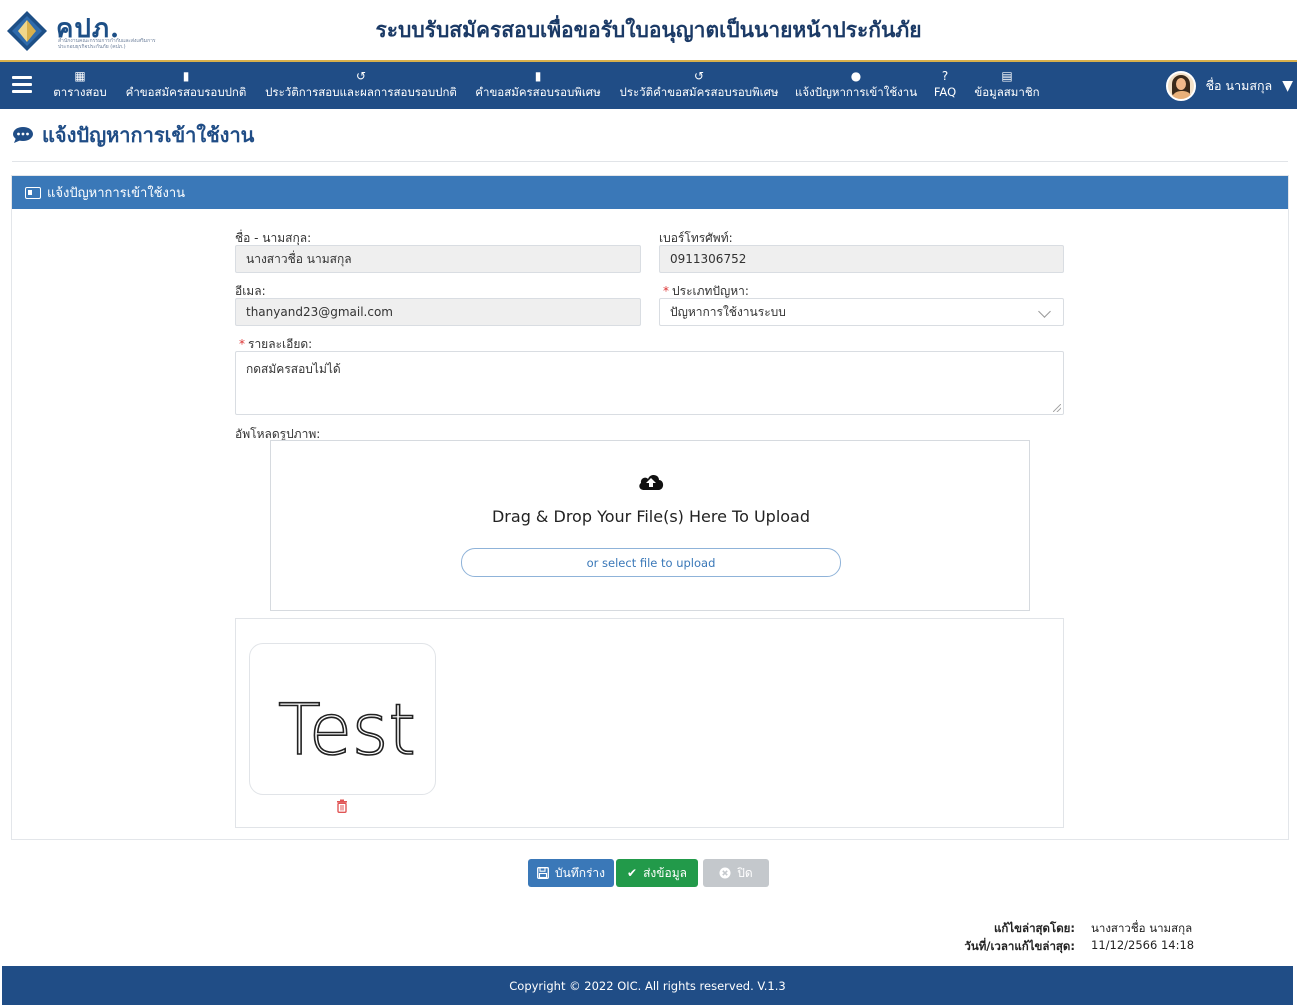 The width and height of the screenshot is (1297, 1005). I want to click on phone-field: 0911306752, so click(861, 259).